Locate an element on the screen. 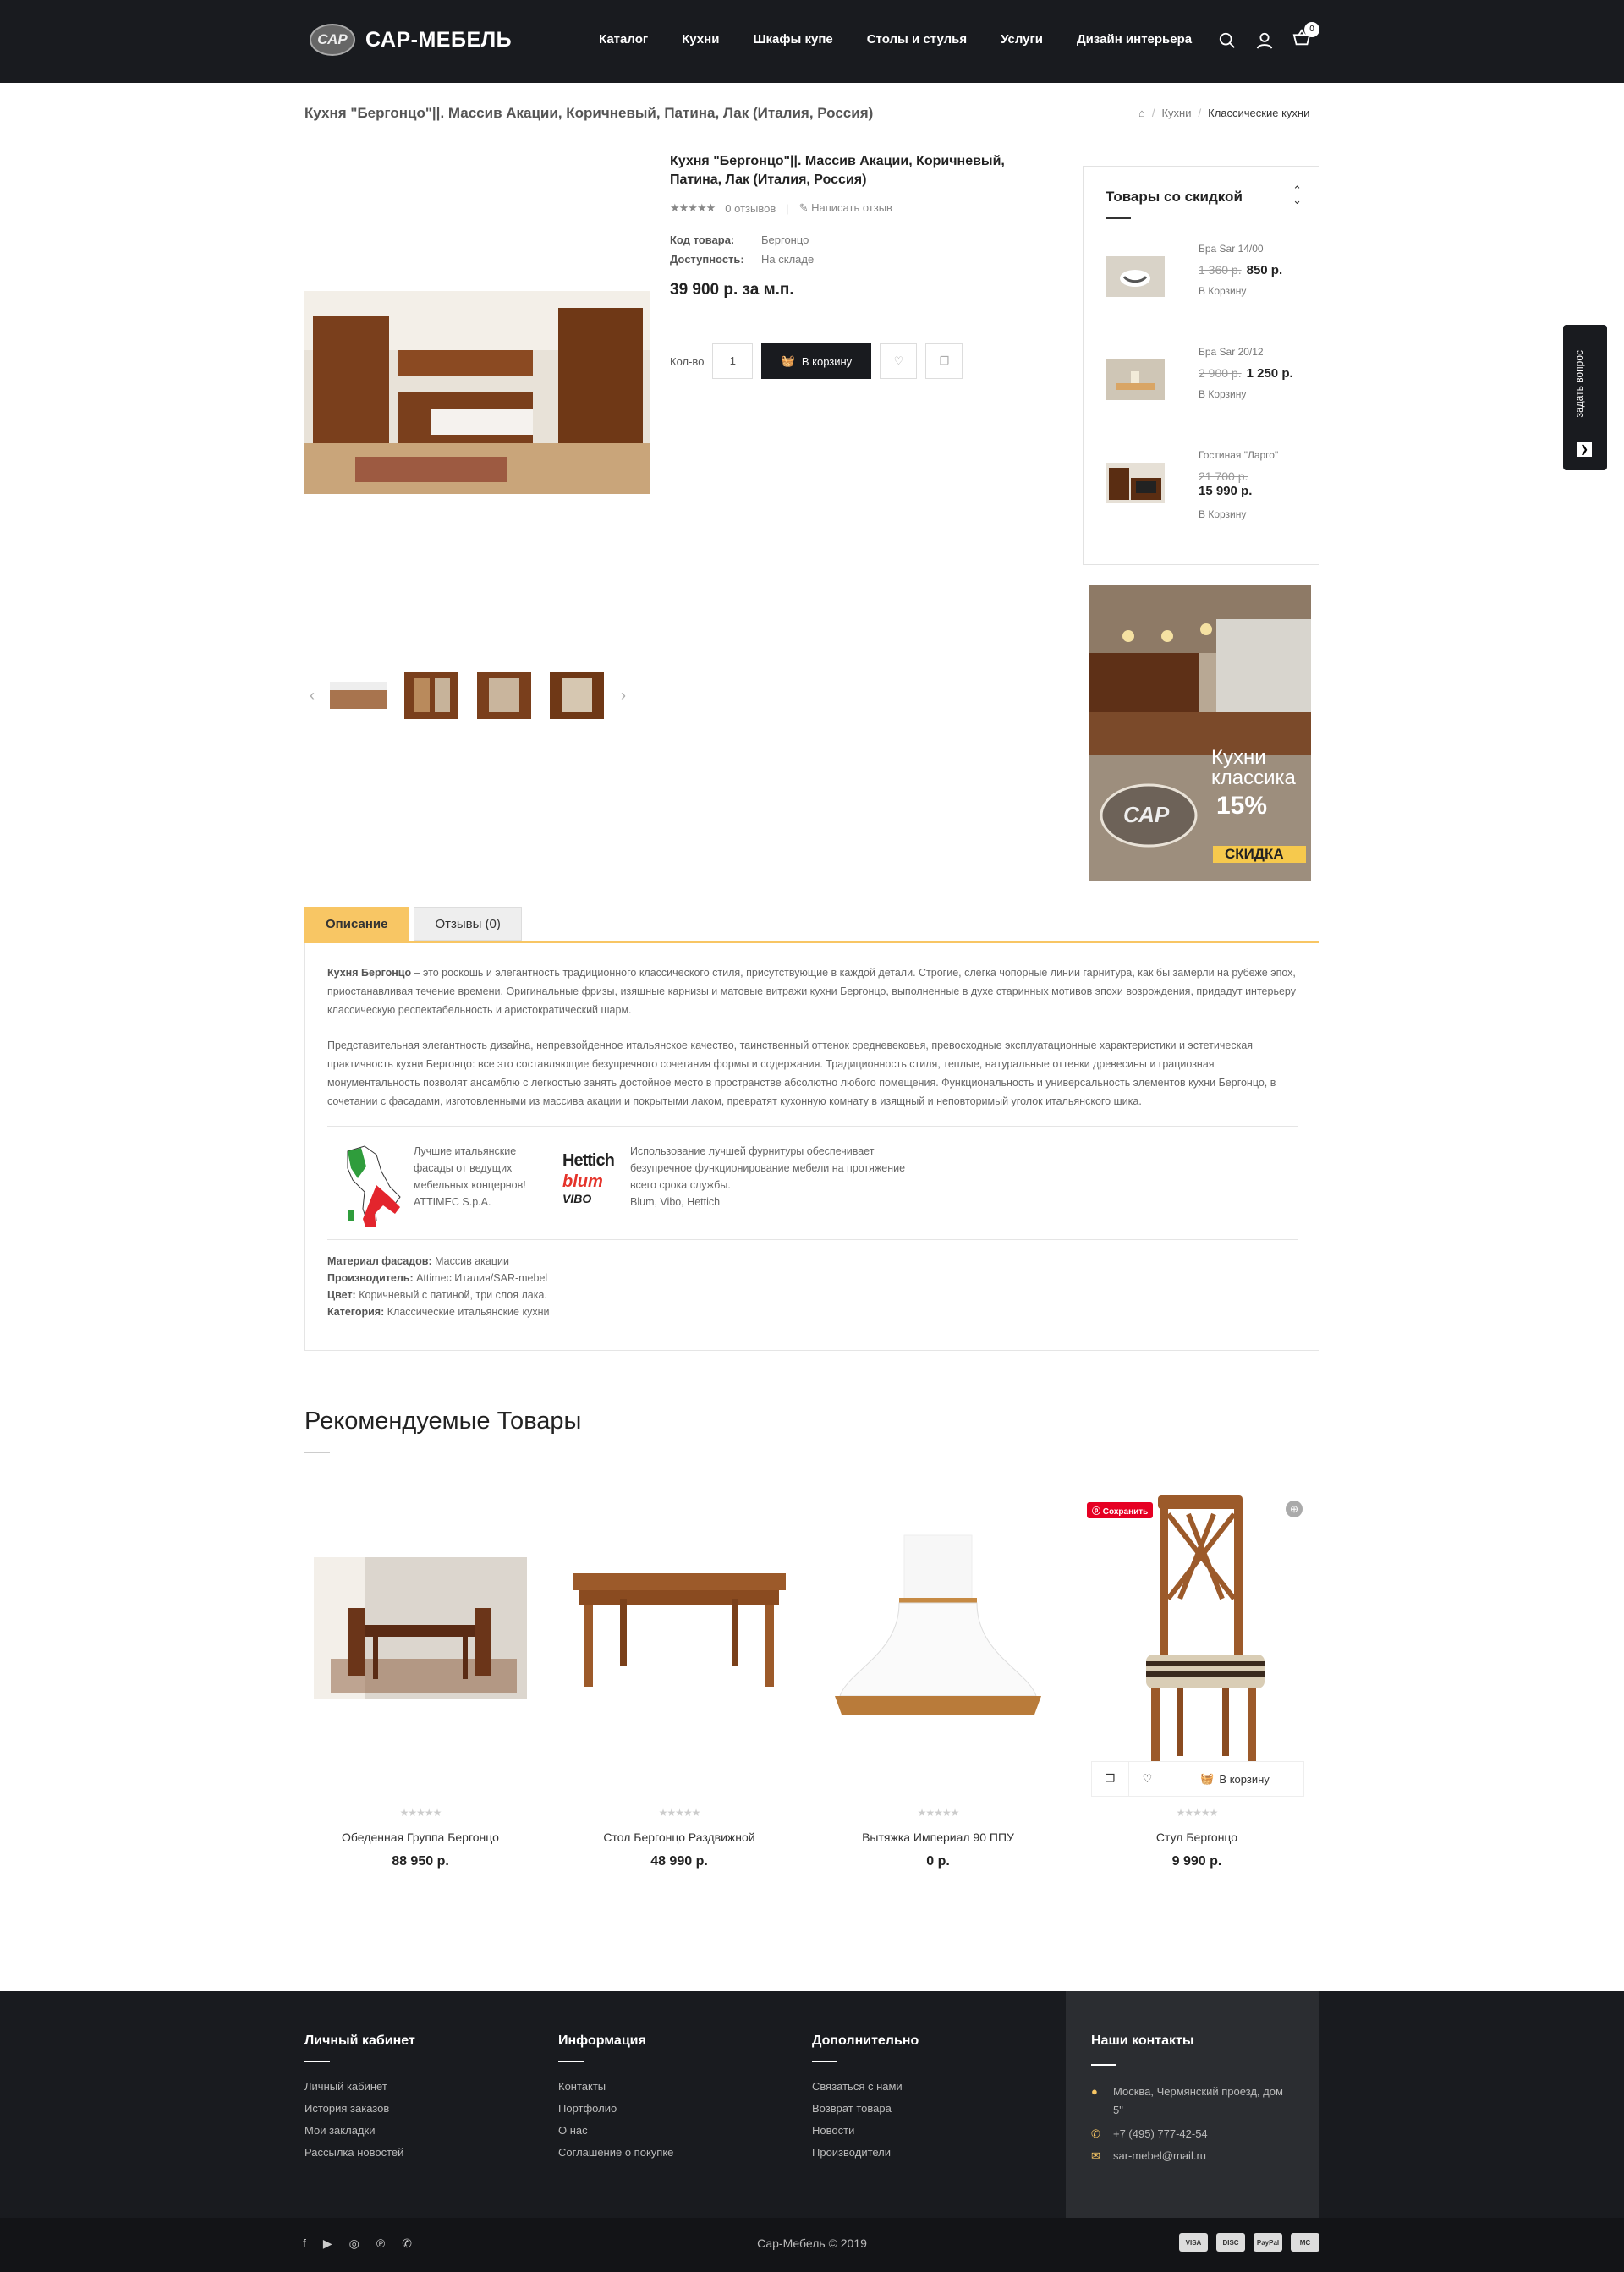  footer-link: Связаться с нами is located at coordinates (865, 2087).